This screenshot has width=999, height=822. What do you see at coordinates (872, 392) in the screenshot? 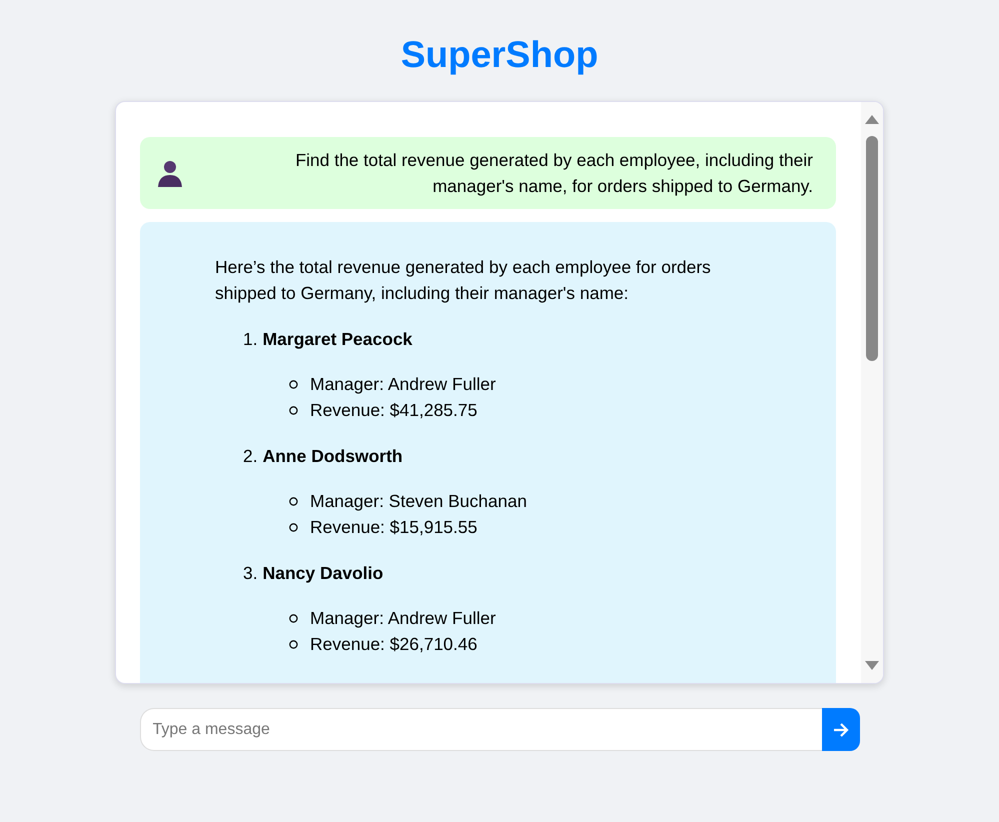
I see `scrollbar` at bounding box center [872, 392].